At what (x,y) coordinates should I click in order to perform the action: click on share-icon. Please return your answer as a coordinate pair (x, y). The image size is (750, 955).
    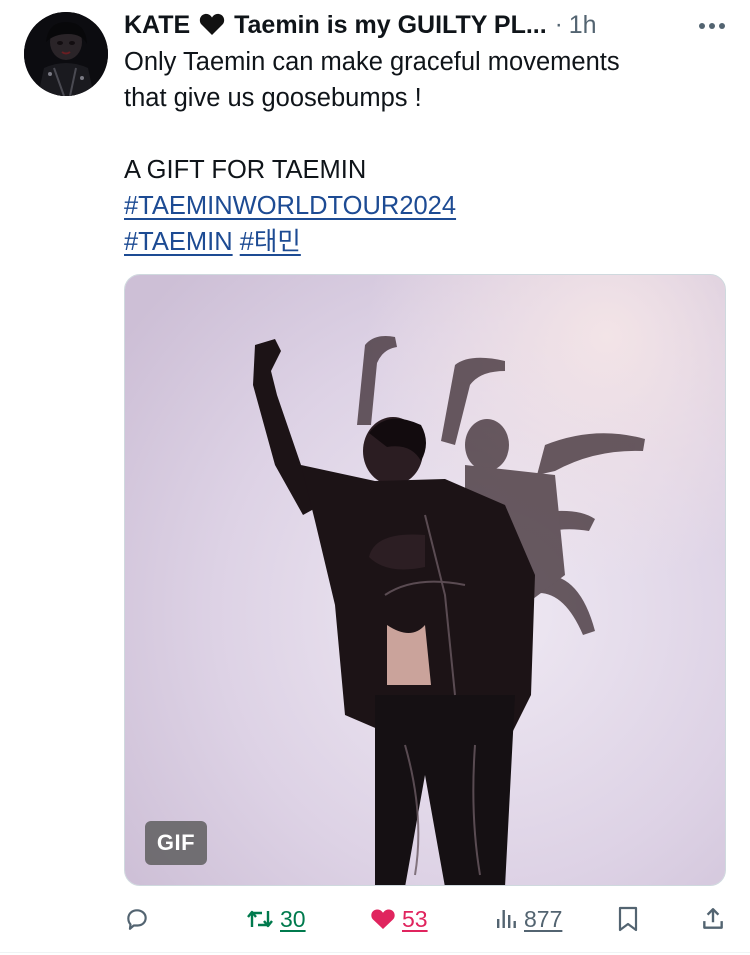
    Looking at the image, I should click on (713, 918).